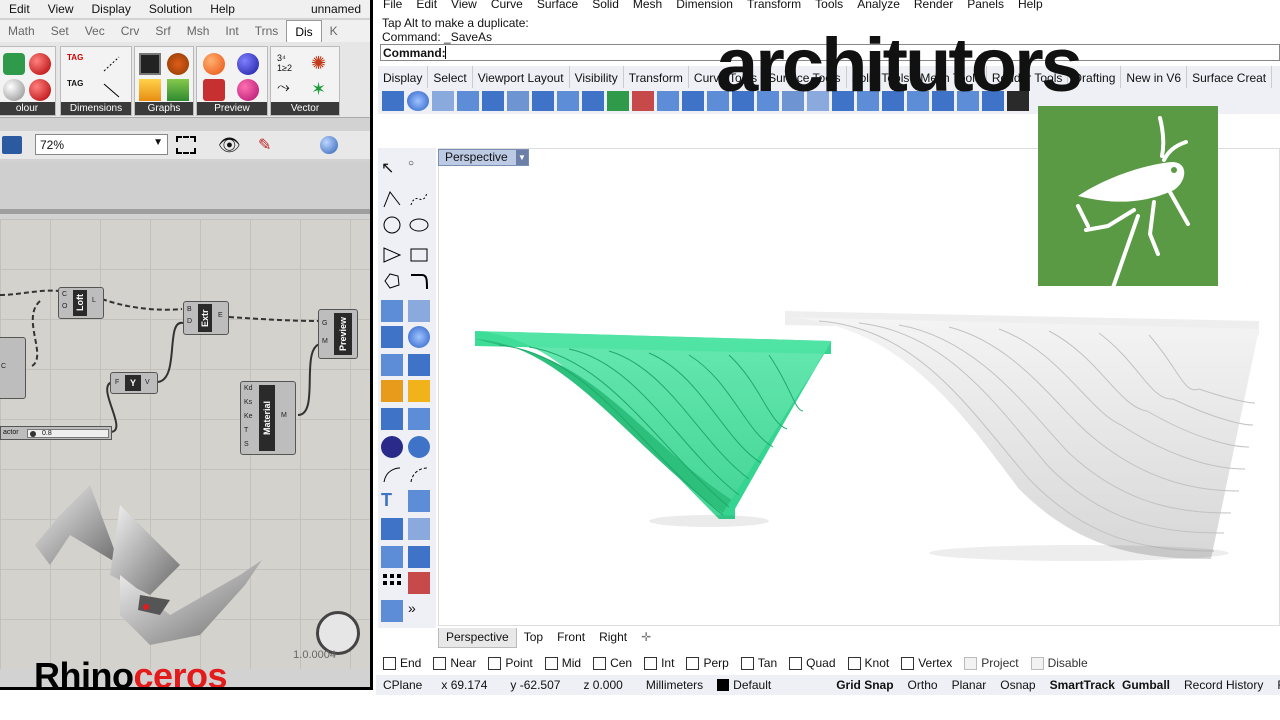 The image size is (1280, 720). Describe the element at coordinates (533, 638) in the screenshot. I see `viewport-tab-top: Top` at that location.